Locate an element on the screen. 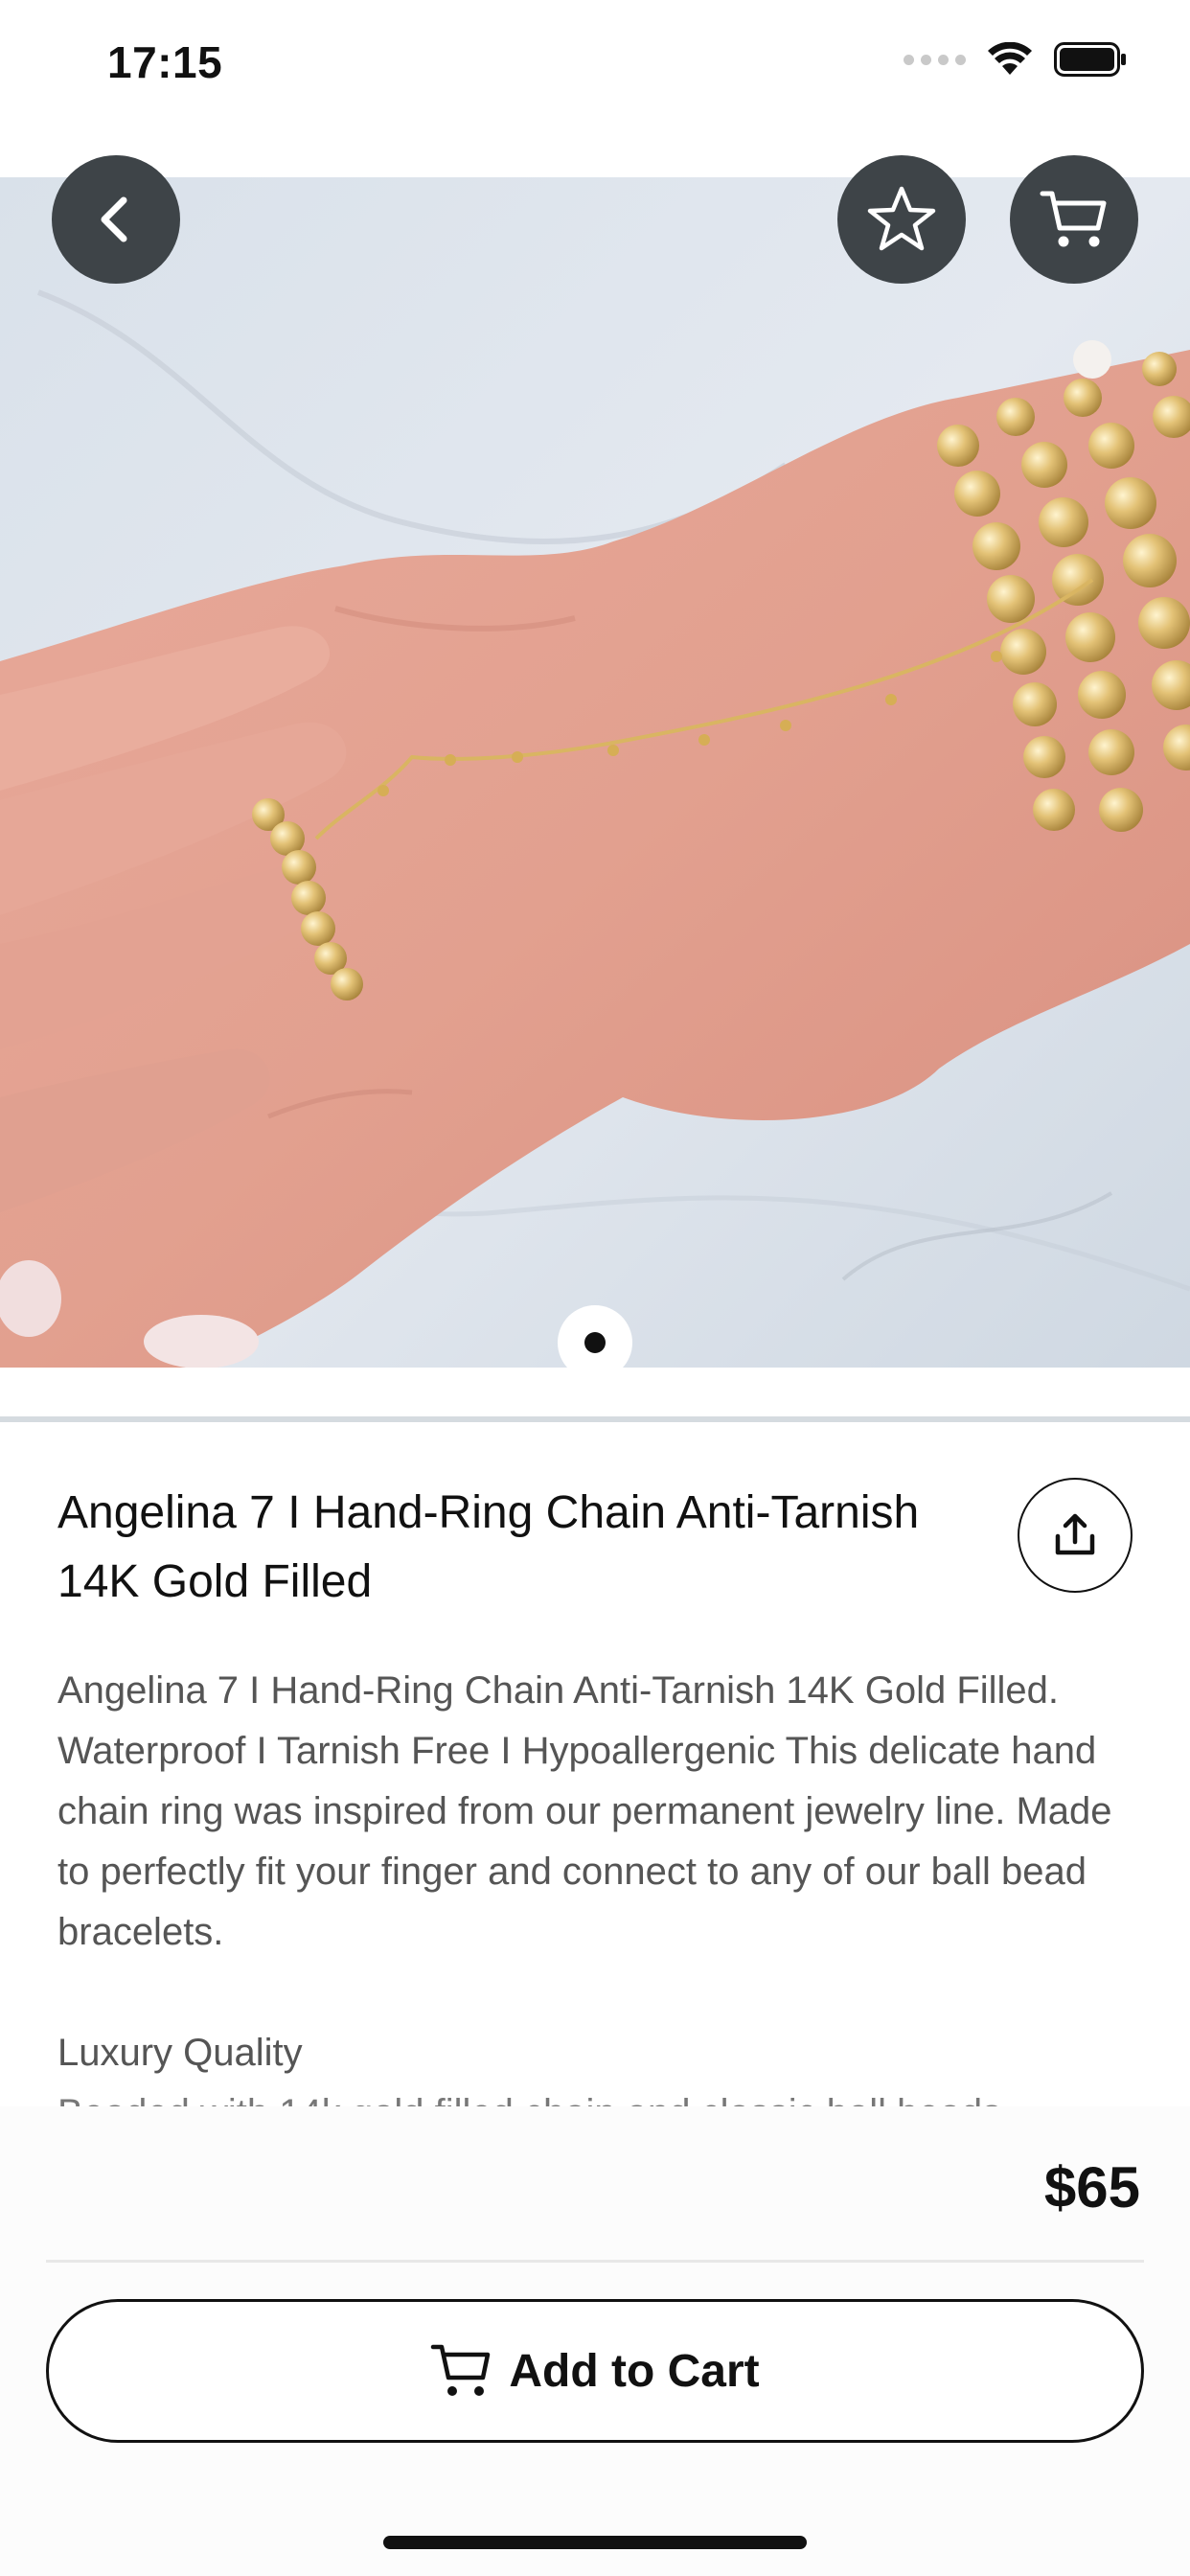 The height and width of the screenshot is (2576, 1190). battery-icon is located at coordinates (1090, 59).